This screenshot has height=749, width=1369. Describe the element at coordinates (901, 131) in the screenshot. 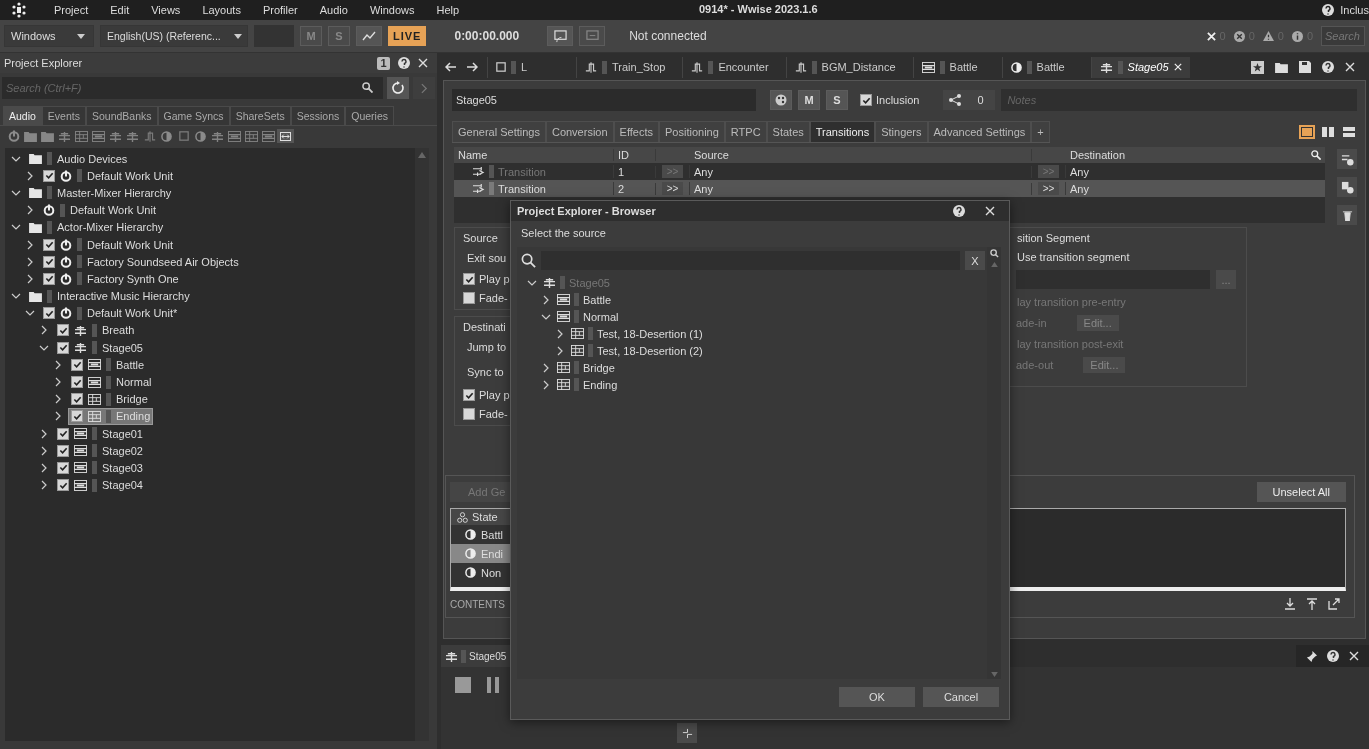

I see `tab: Stingers` at that location.